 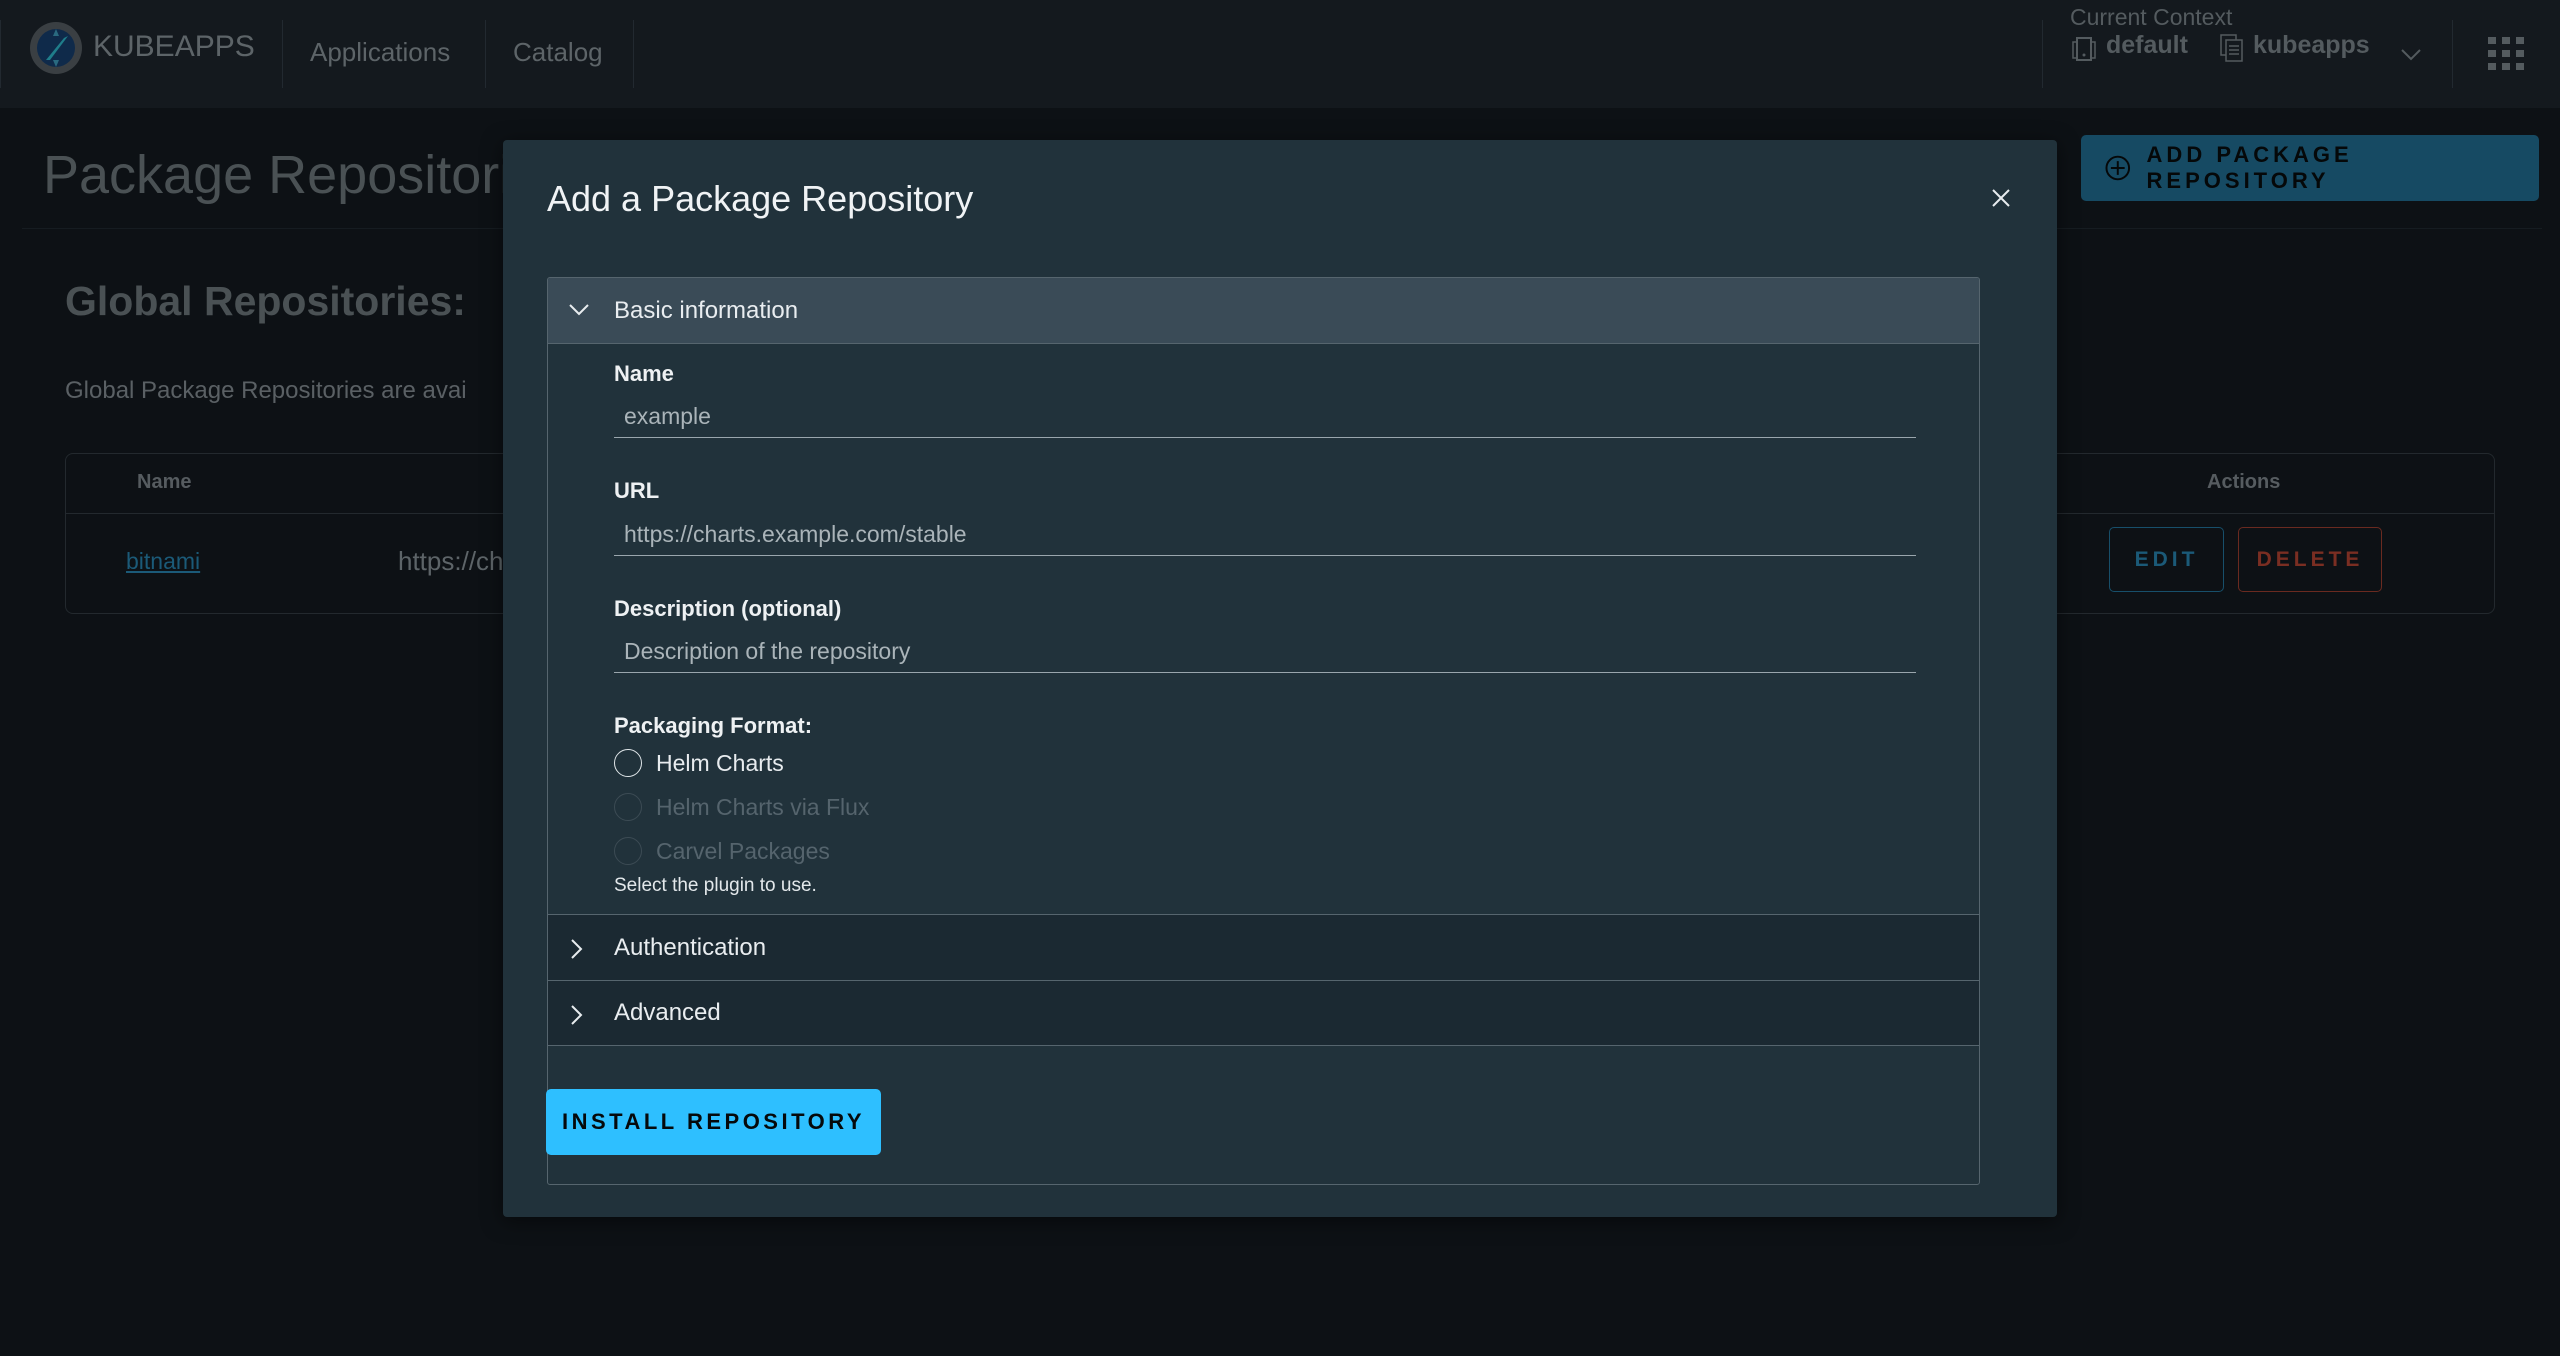 I want to click on cluster-name: default, so click(x=2147, y=45).